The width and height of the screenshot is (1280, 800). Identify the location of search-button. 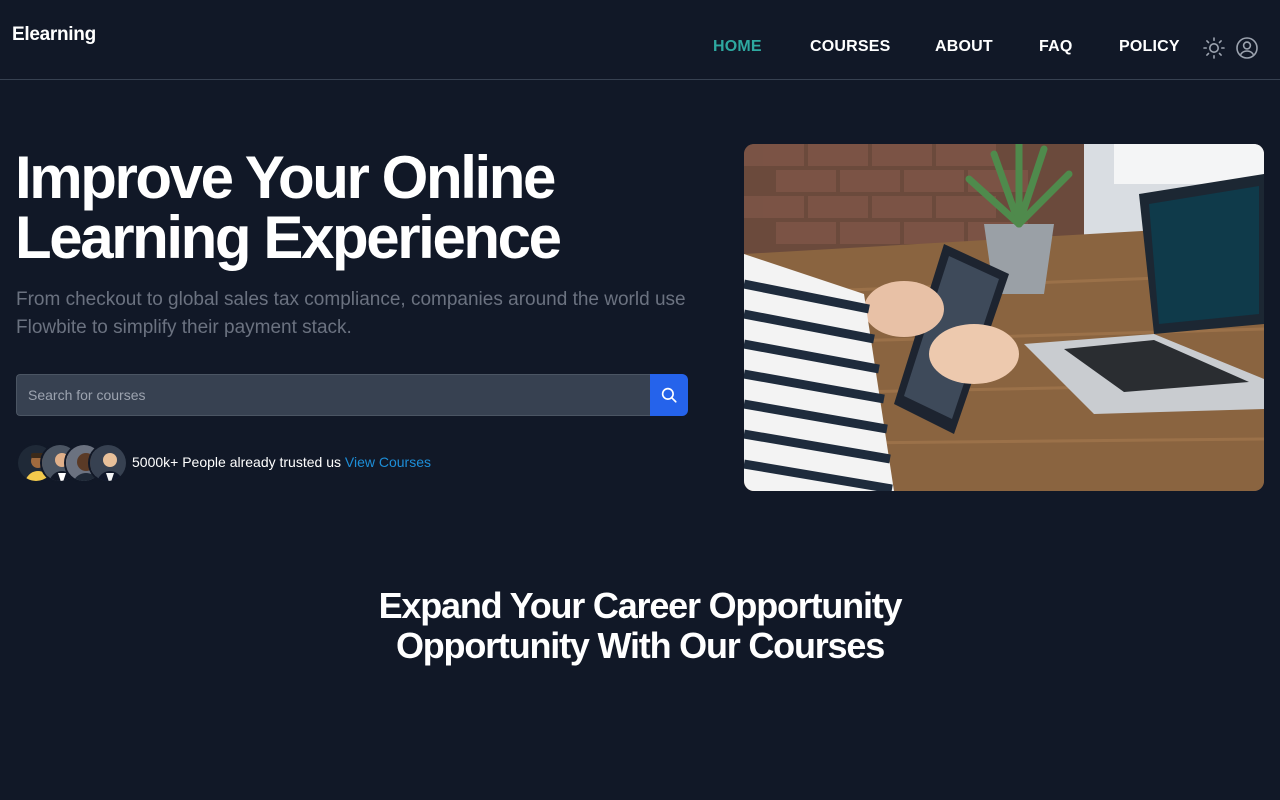
(669, 395).